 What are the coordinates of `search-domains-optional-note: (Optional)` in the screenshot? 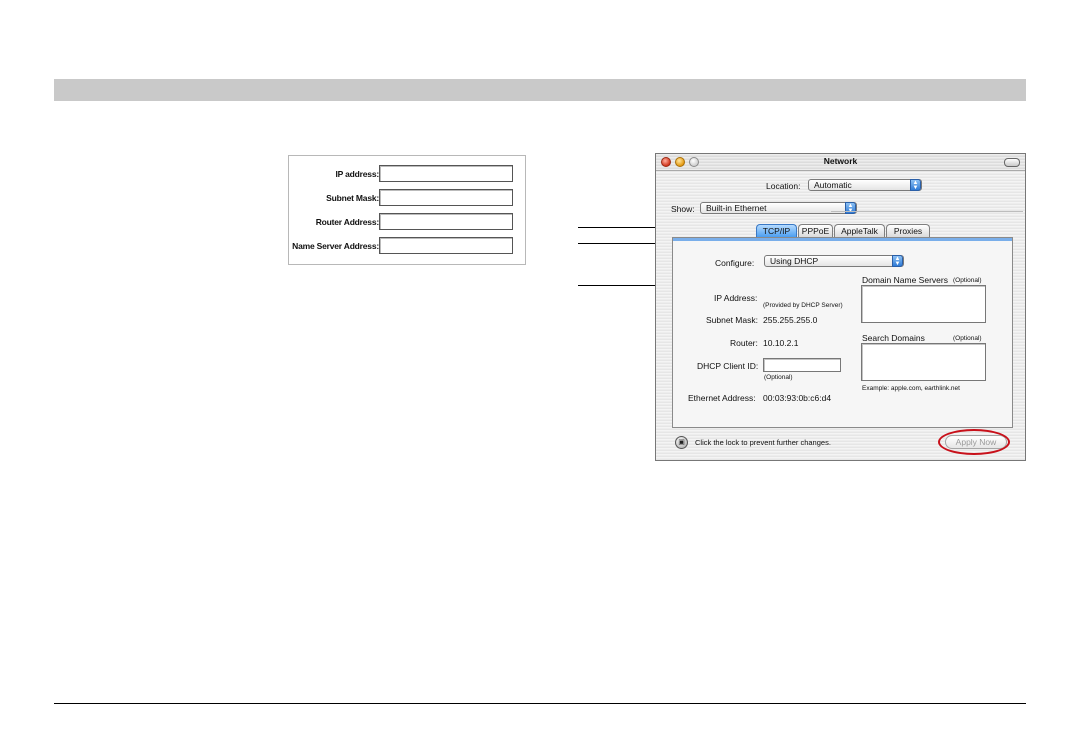 It's located at (967, 338).